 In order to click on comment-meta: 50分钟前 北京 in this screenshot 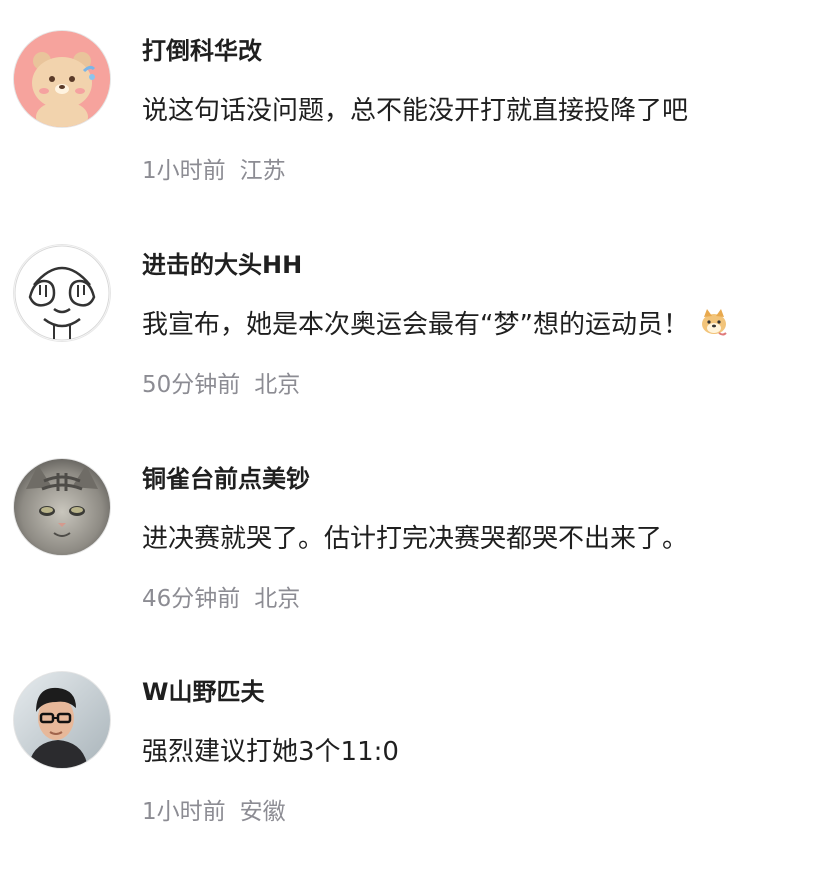, I will do `click(221, 385)`.